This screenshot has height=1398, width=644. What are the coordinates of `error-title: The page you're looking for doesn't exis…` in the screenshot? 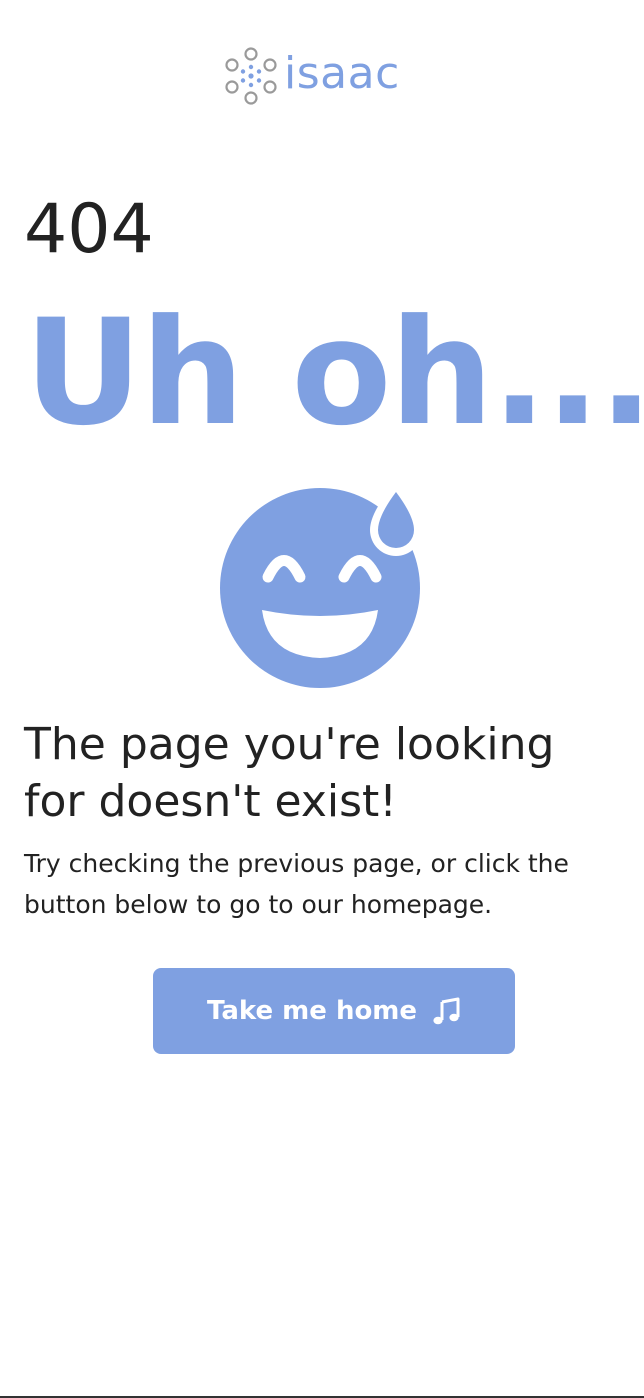 It's located at (289, 773).